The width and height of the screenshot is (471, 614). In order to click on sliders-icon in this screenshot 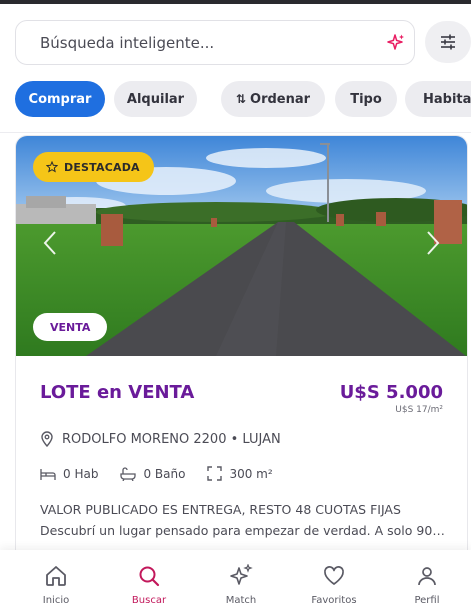, I will do `click(448, 42)`.